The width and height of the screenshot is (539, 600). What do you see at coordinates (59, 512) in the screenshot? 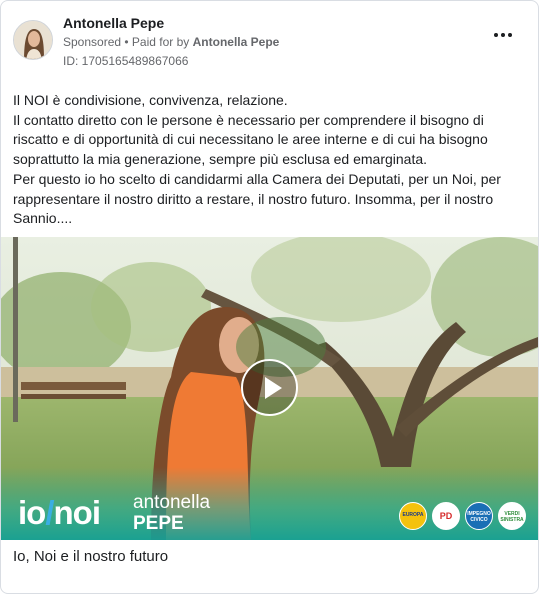
I see `io-noi-logo: io/noi` at bounding box center [59, 512].